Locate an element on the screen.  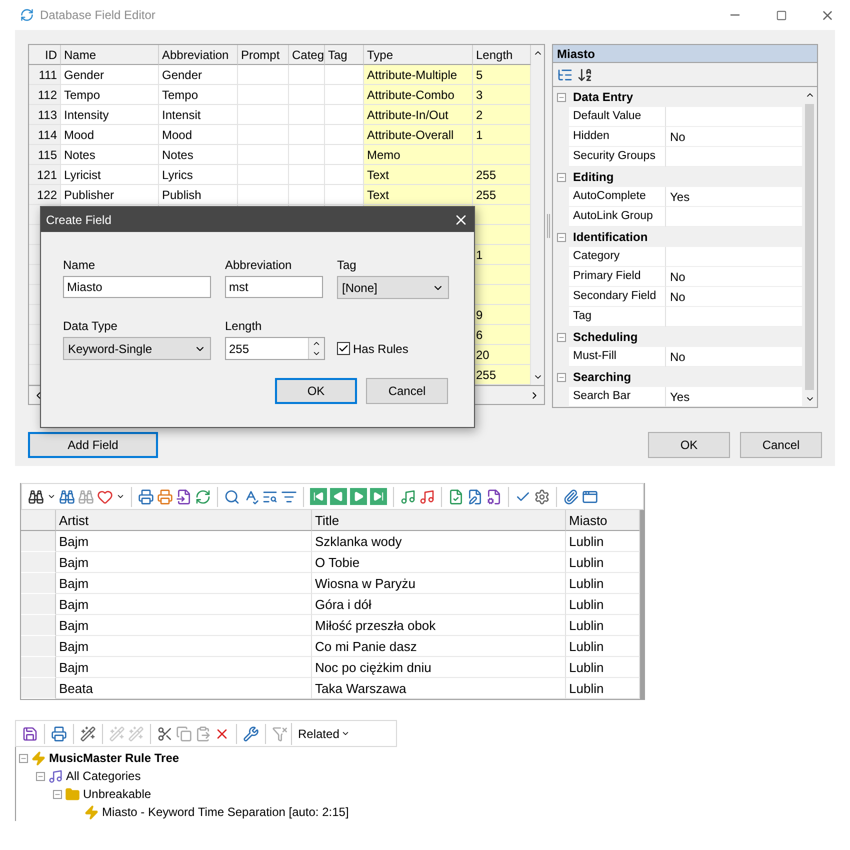
table-cell: Attribute-Multiple is located at coordinates (418, 75).